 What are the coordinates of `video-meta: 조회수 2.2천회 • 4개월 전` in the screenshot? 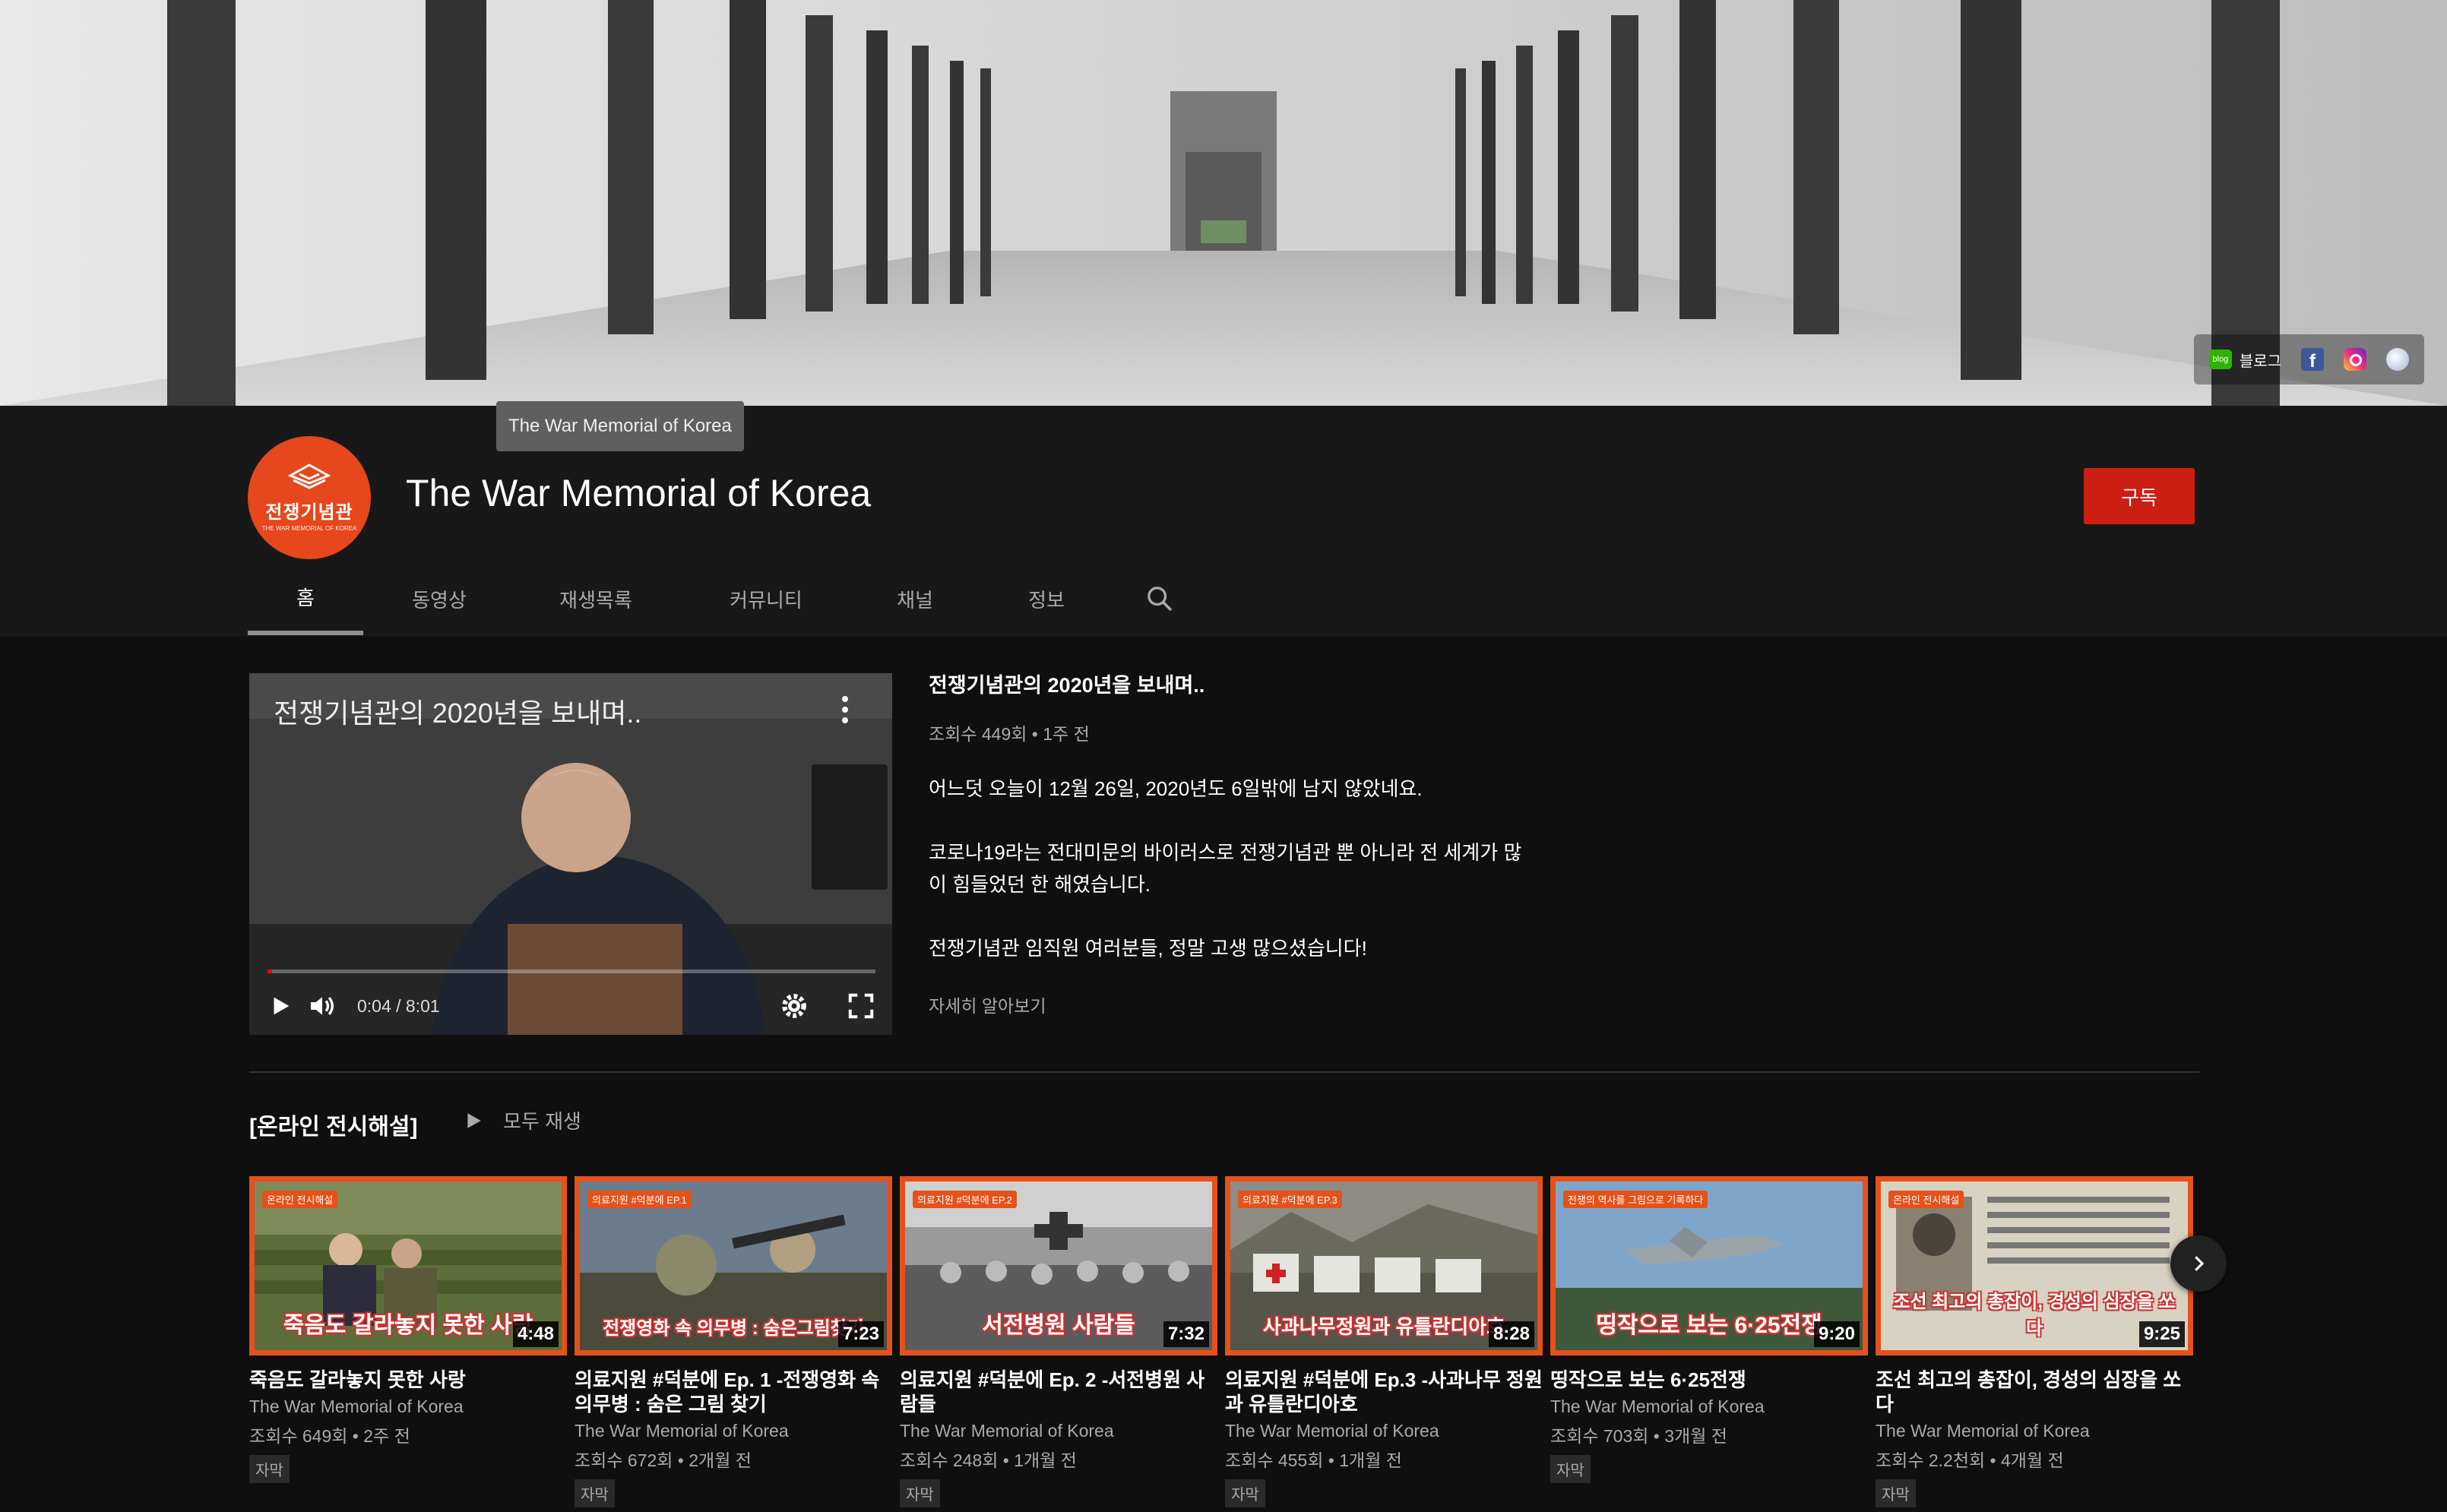 It's located at (1970, 1460).